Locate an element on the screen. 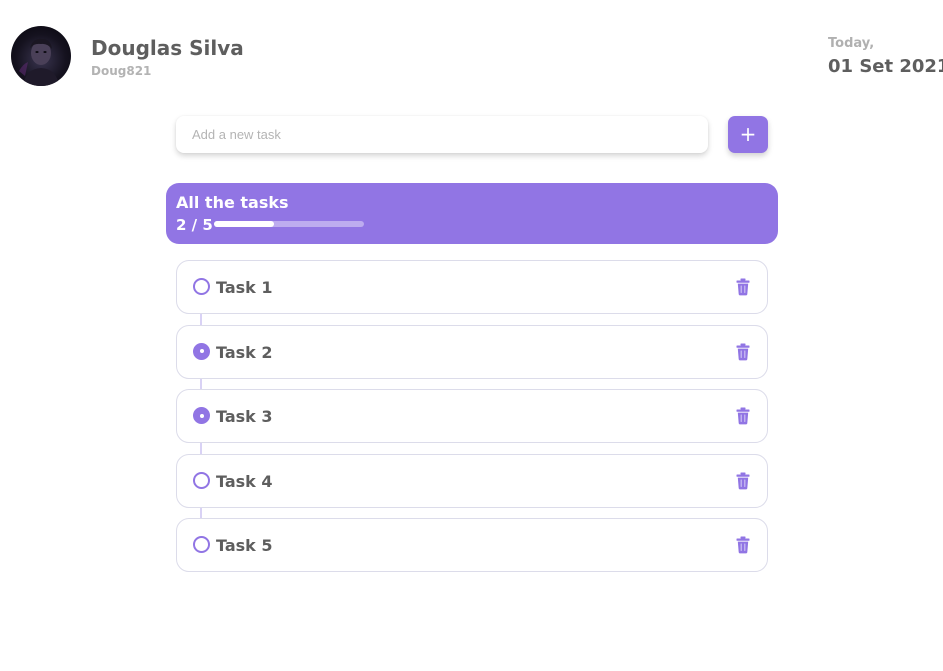  summary-title: All the tasks is located at coordinates (232, 202).